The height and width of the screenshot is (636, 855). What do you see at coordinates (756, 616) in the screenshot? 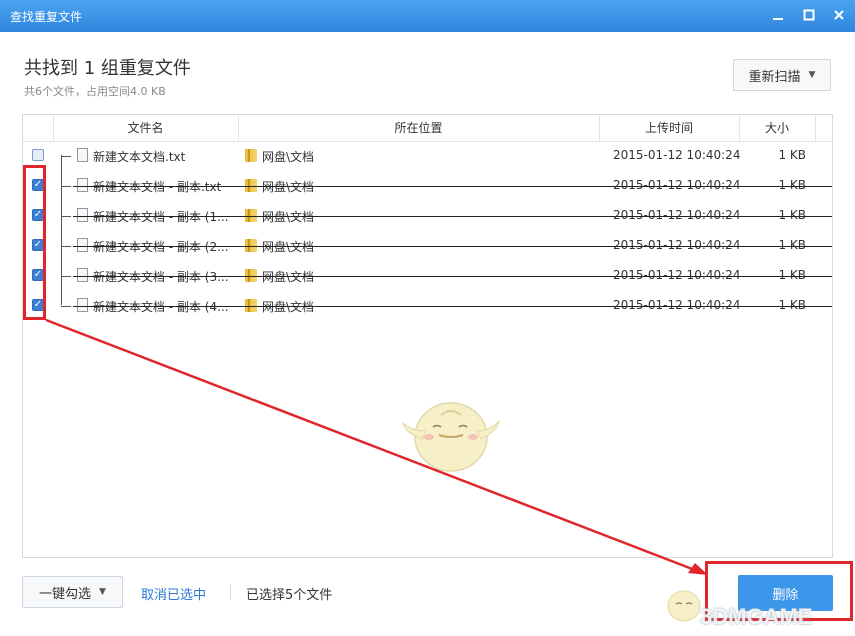
I see `site-watermark: 3DMGAME` at bounding box center [756, 616].